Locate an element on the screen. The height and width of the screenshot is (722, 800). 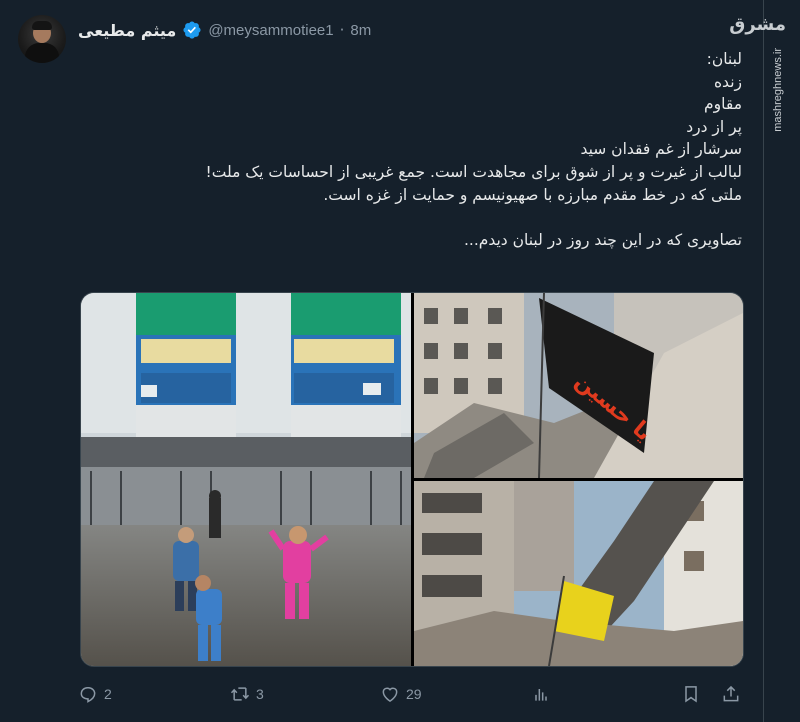
retweet-icon is located at coordinates (240, 694).